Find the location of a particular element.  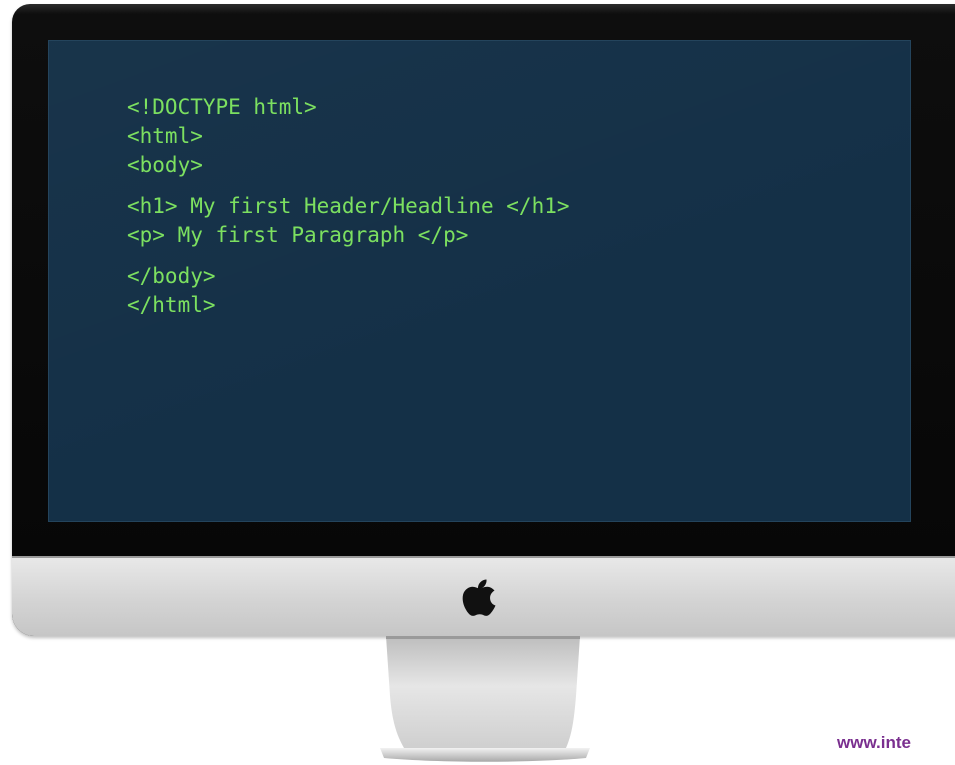

code-line-h1: <h1> My first Header/Headline </h1> is located at coordinates (348, 206).